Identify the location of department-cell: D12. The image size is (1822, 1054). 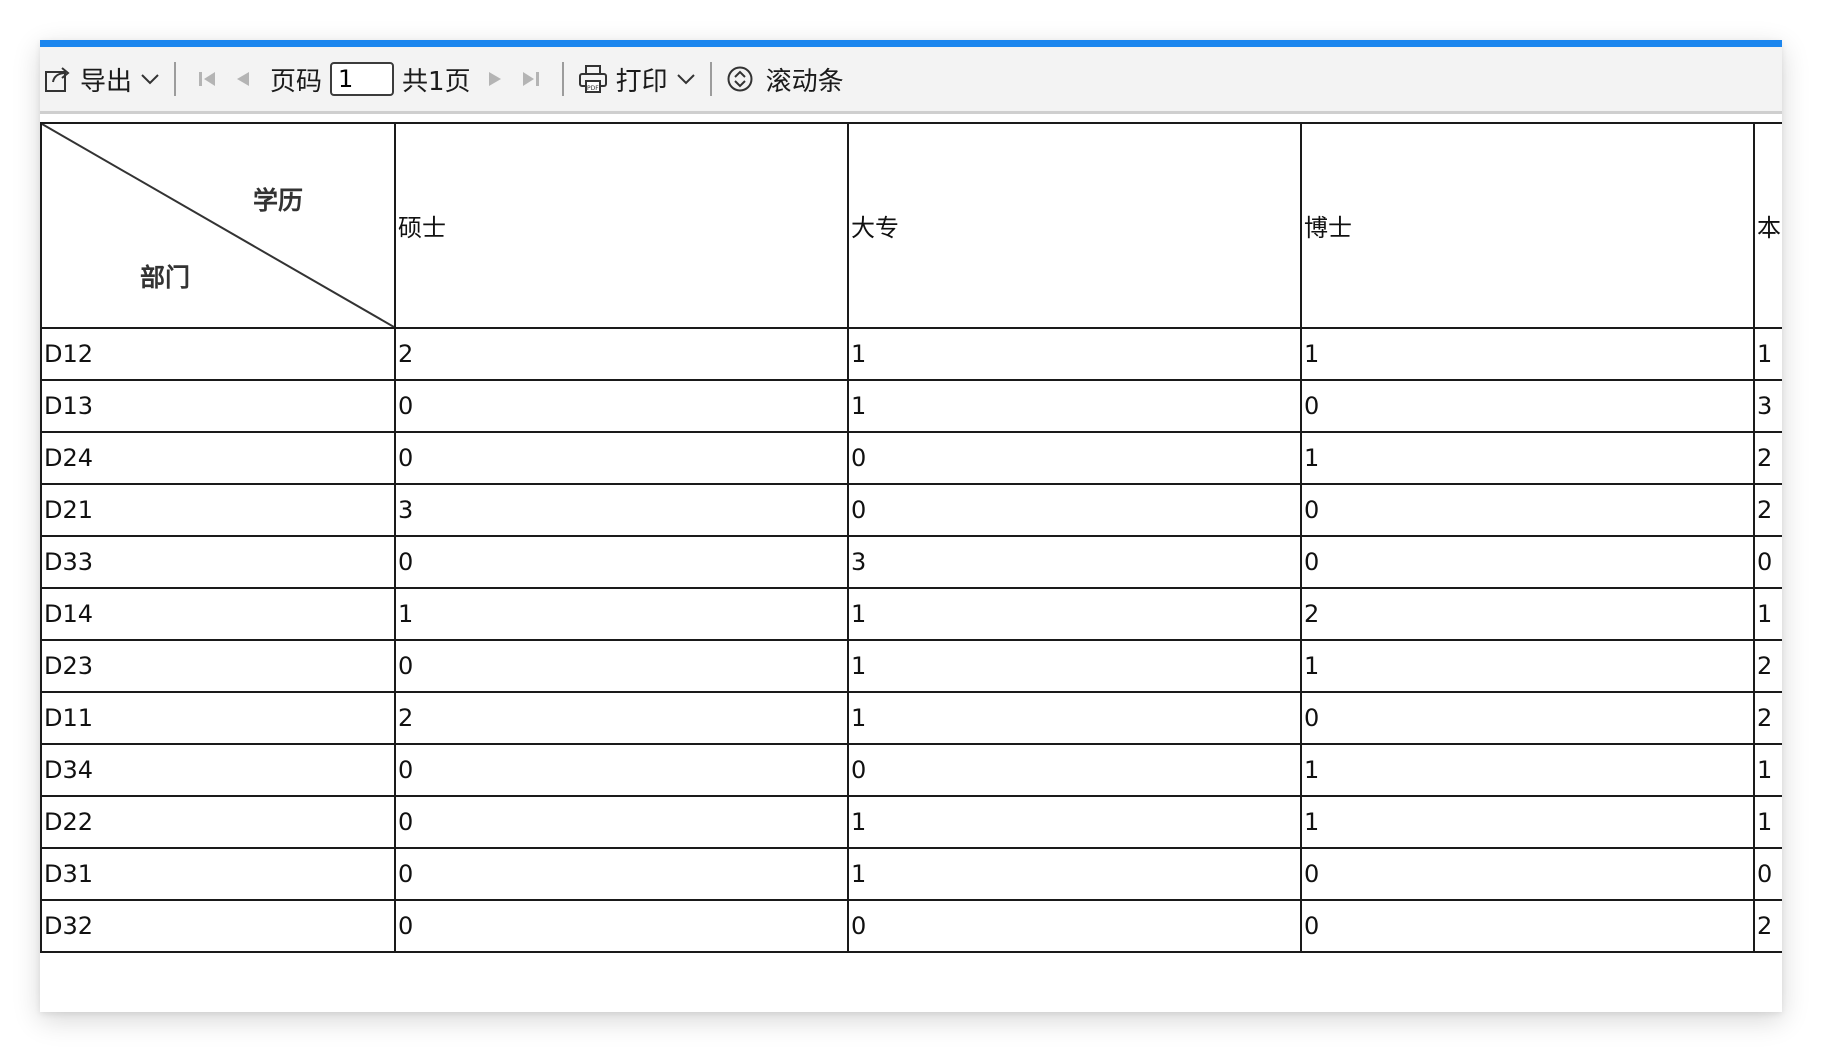
(218, 354).